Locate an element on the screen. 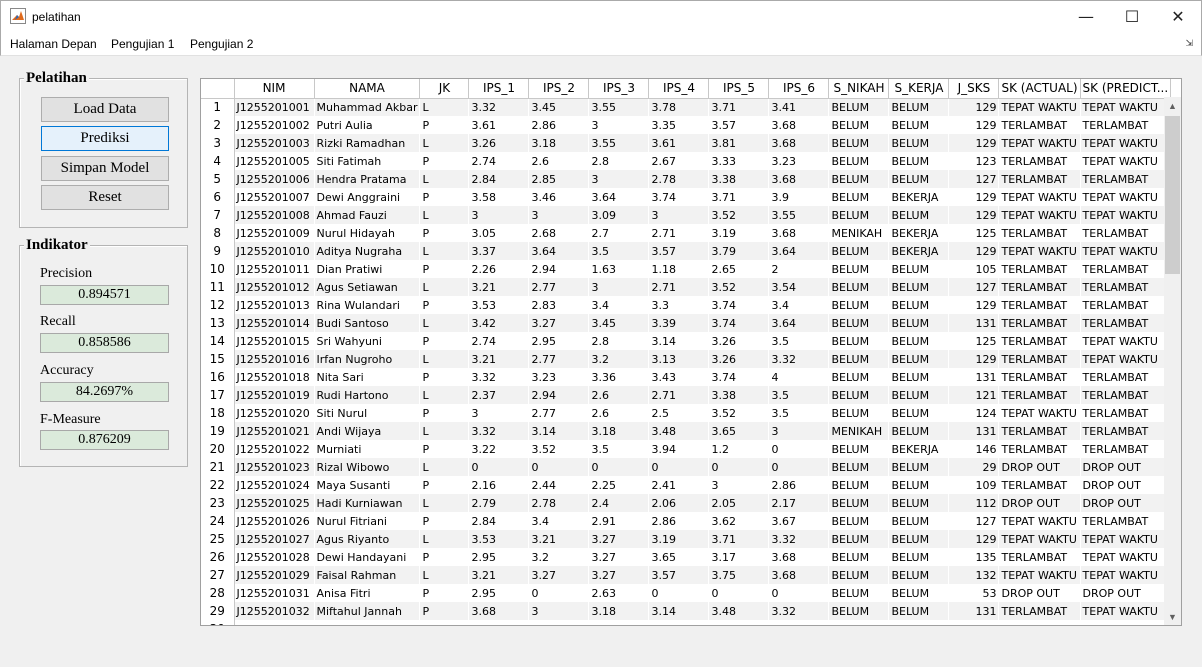 The width and height of the screenshot is (1202, 667). table-cell: Budi Santoso is located at coordinates (367, 323).